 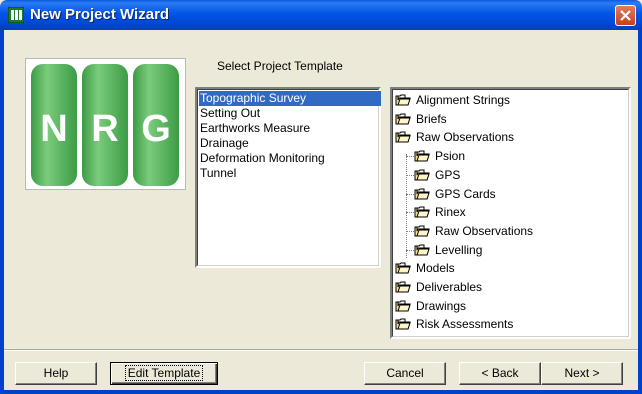 What do you see at coordinates (56, 373) in the screenshot?
I see `help-button: Help` at bounding box center [56, 373].